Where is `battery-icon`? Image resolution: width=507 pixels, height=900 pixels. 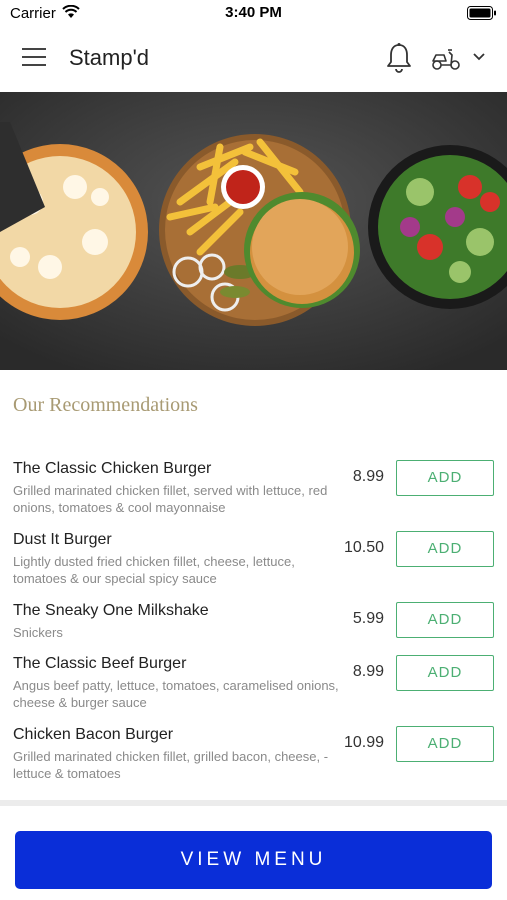
battery-icon is located at coordinates (481, 13).